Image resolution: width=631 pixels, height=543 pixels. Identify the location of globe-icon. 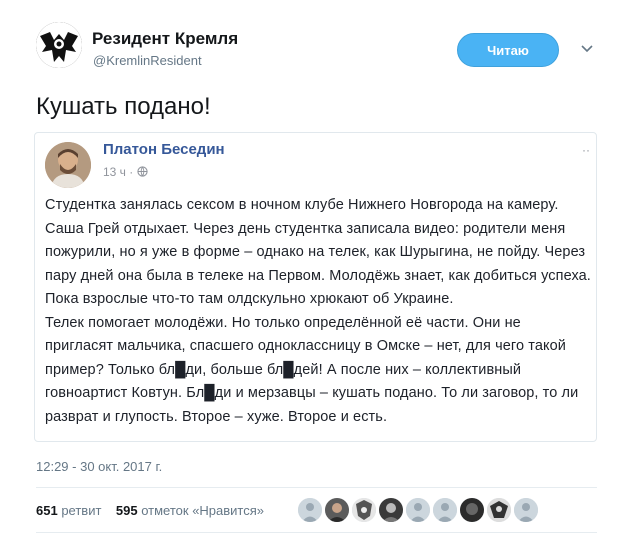
(142, 171).